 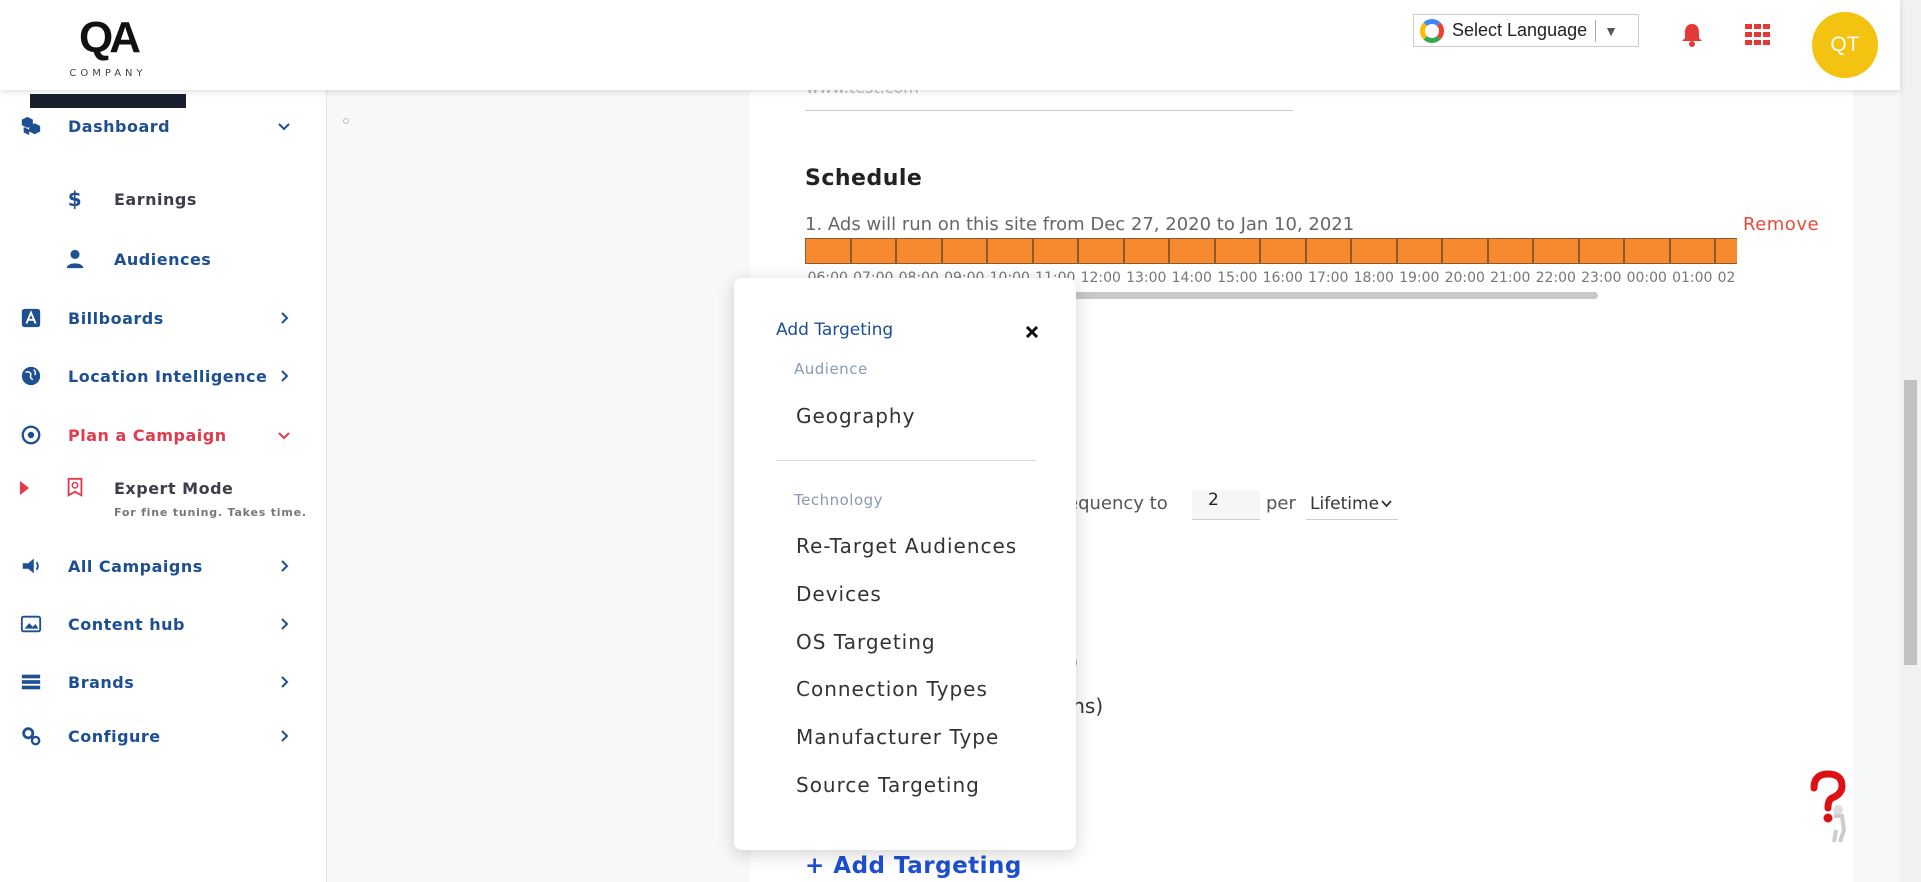 I want to click on group-label-technology: Technology, so click(x=839, y=500).